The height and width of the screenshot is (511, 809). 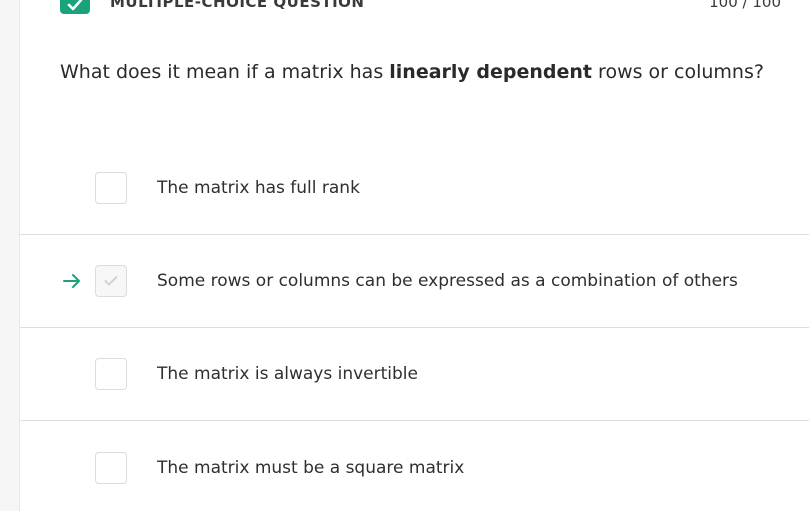 What do you see at coordinates (258, 188) in the screenshot?
I see `answer-label: The matrix has full rank` at bounding box center [258, 188].